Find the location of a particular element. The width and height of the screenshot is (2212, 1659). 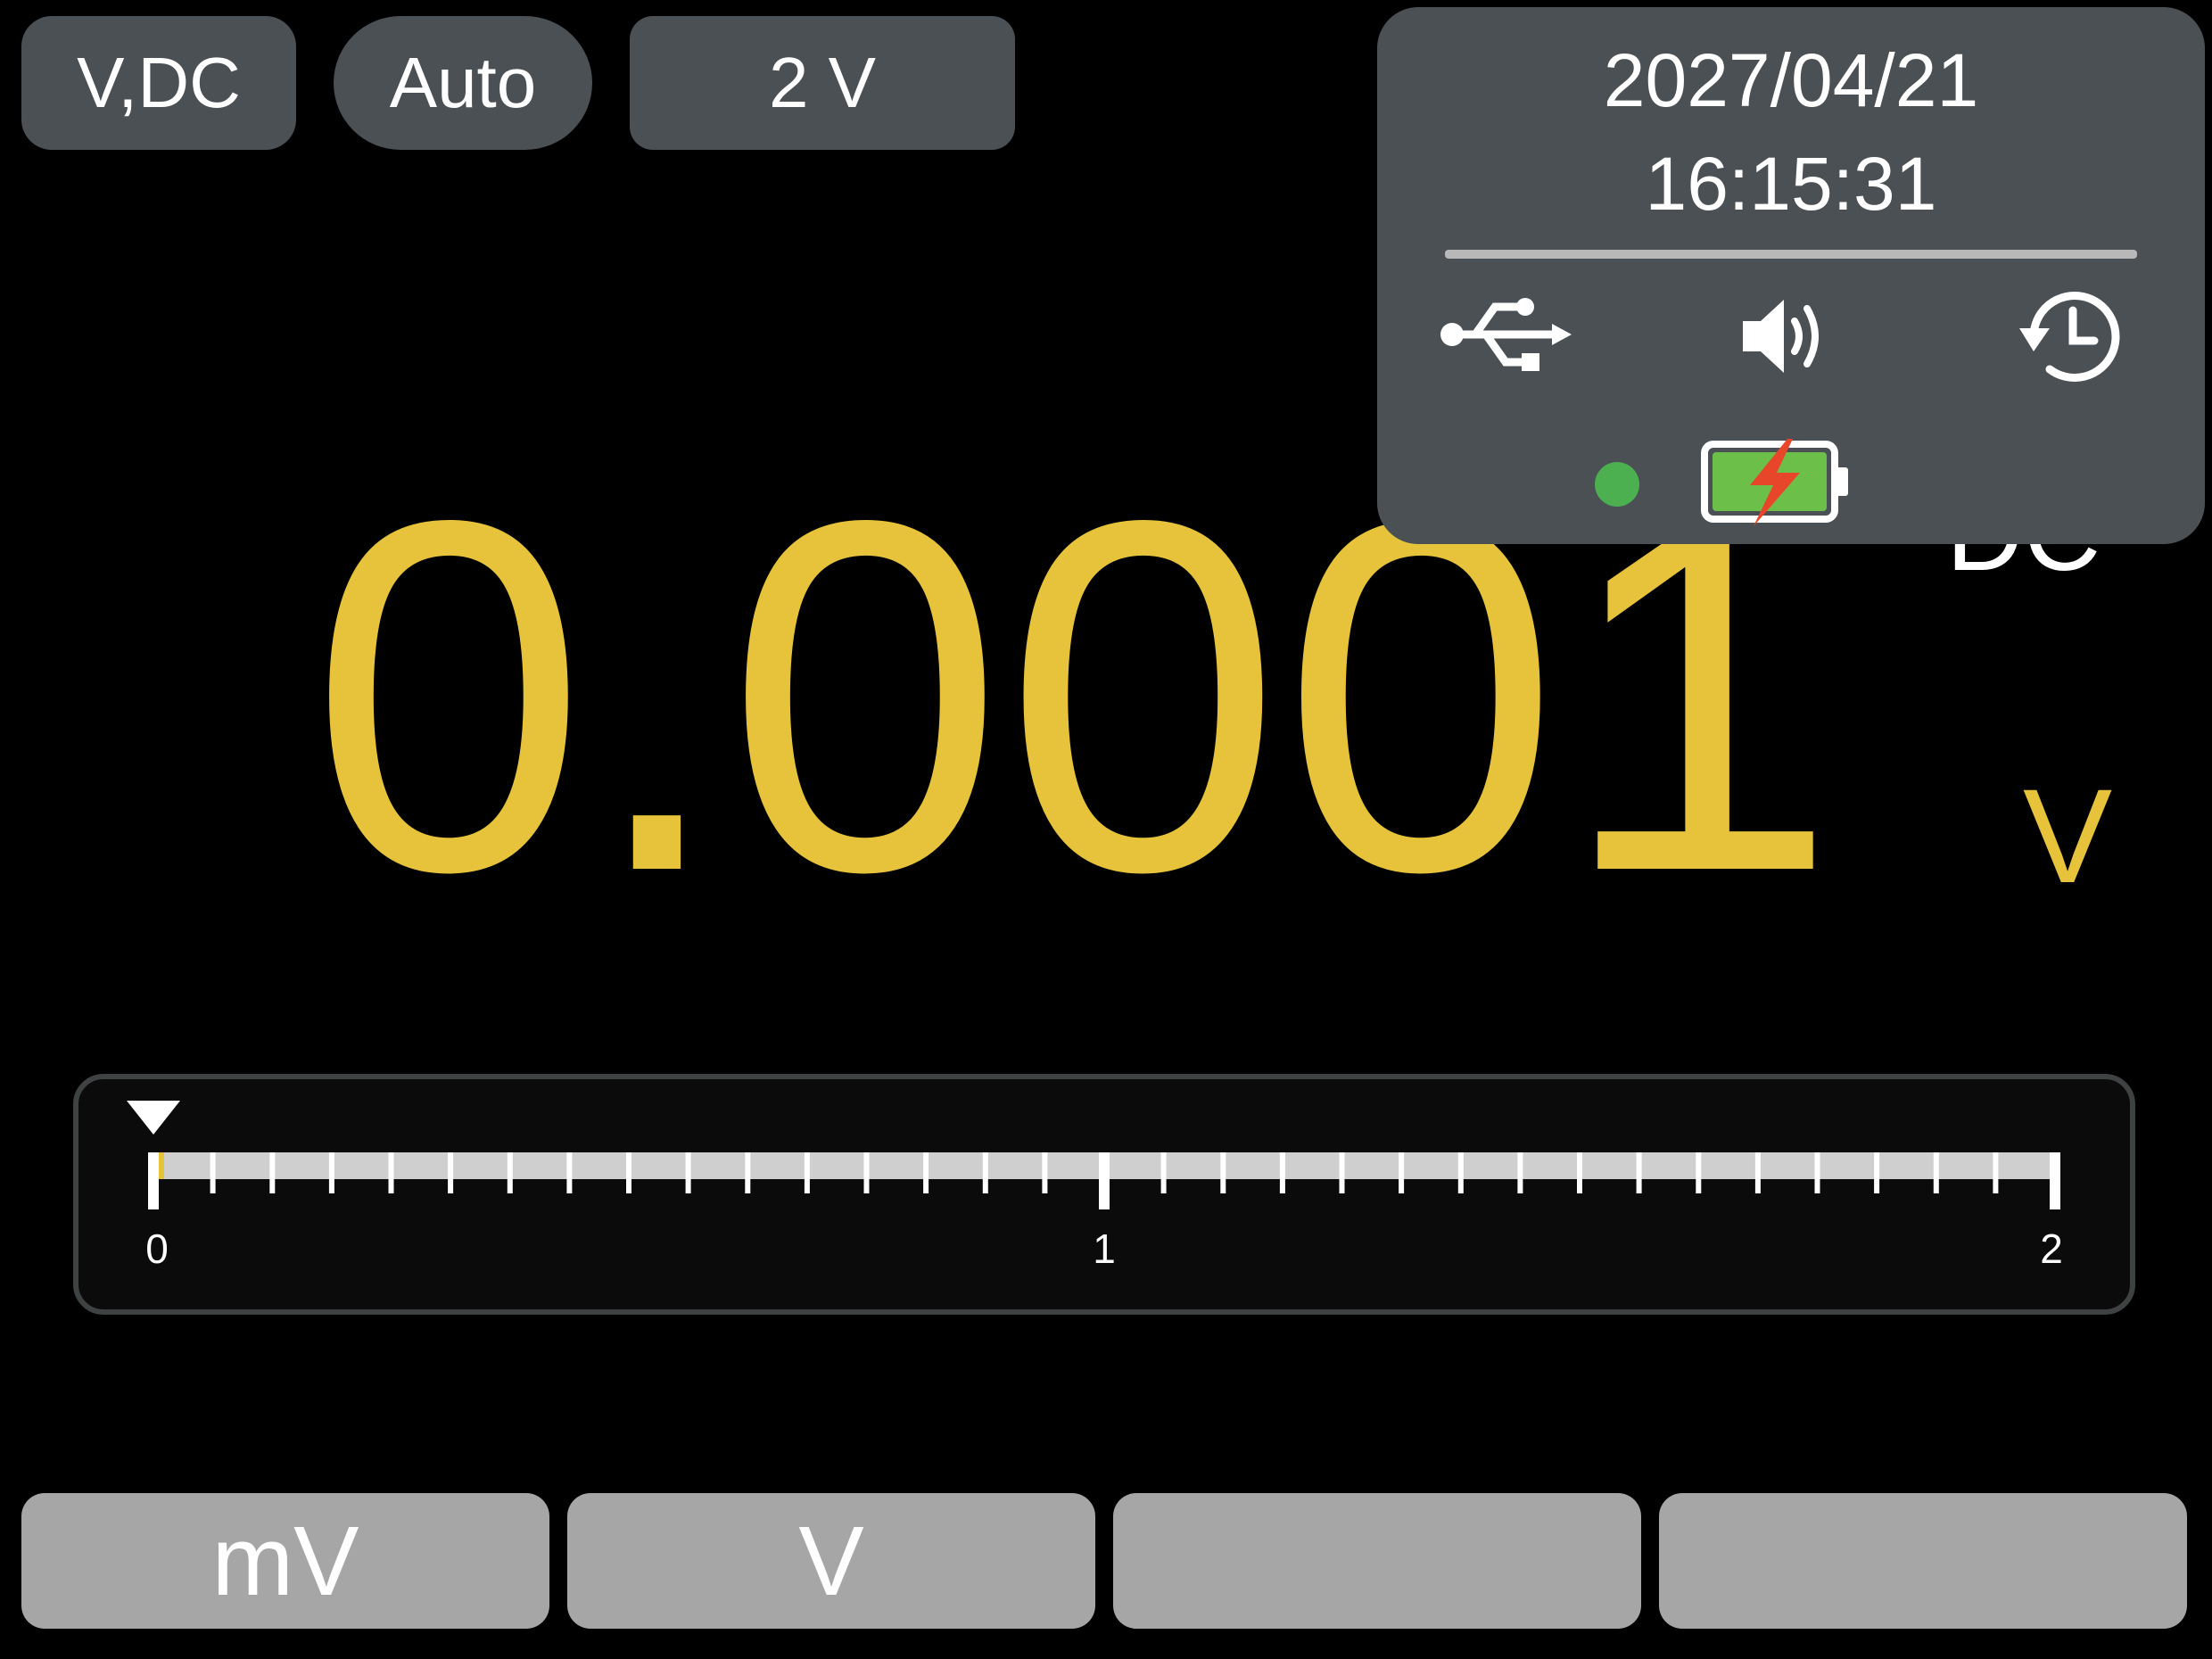

usb-icon is located at coordinates (1506, 334).